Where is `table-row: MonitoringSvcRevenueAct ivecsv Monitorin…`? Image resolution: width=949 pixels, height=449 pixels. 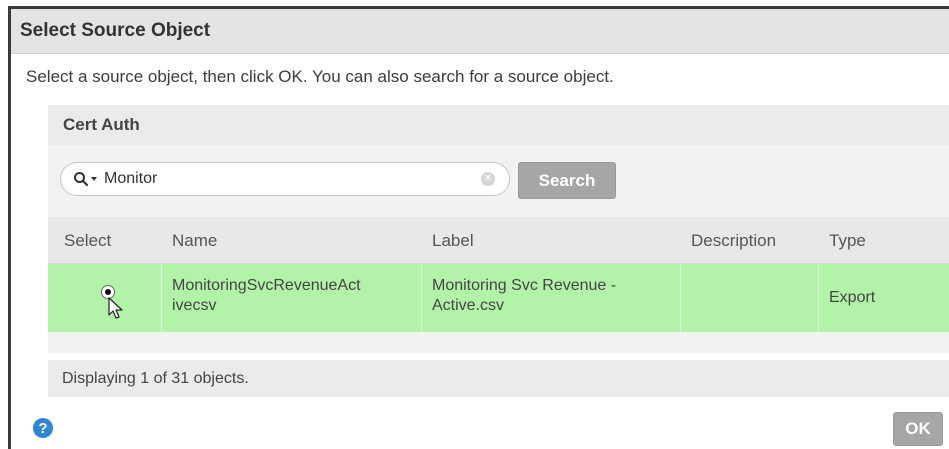 table-row: MonitoringSvcRevenueAct ivecsv Monitorin… is located at coordinates (498, 297).